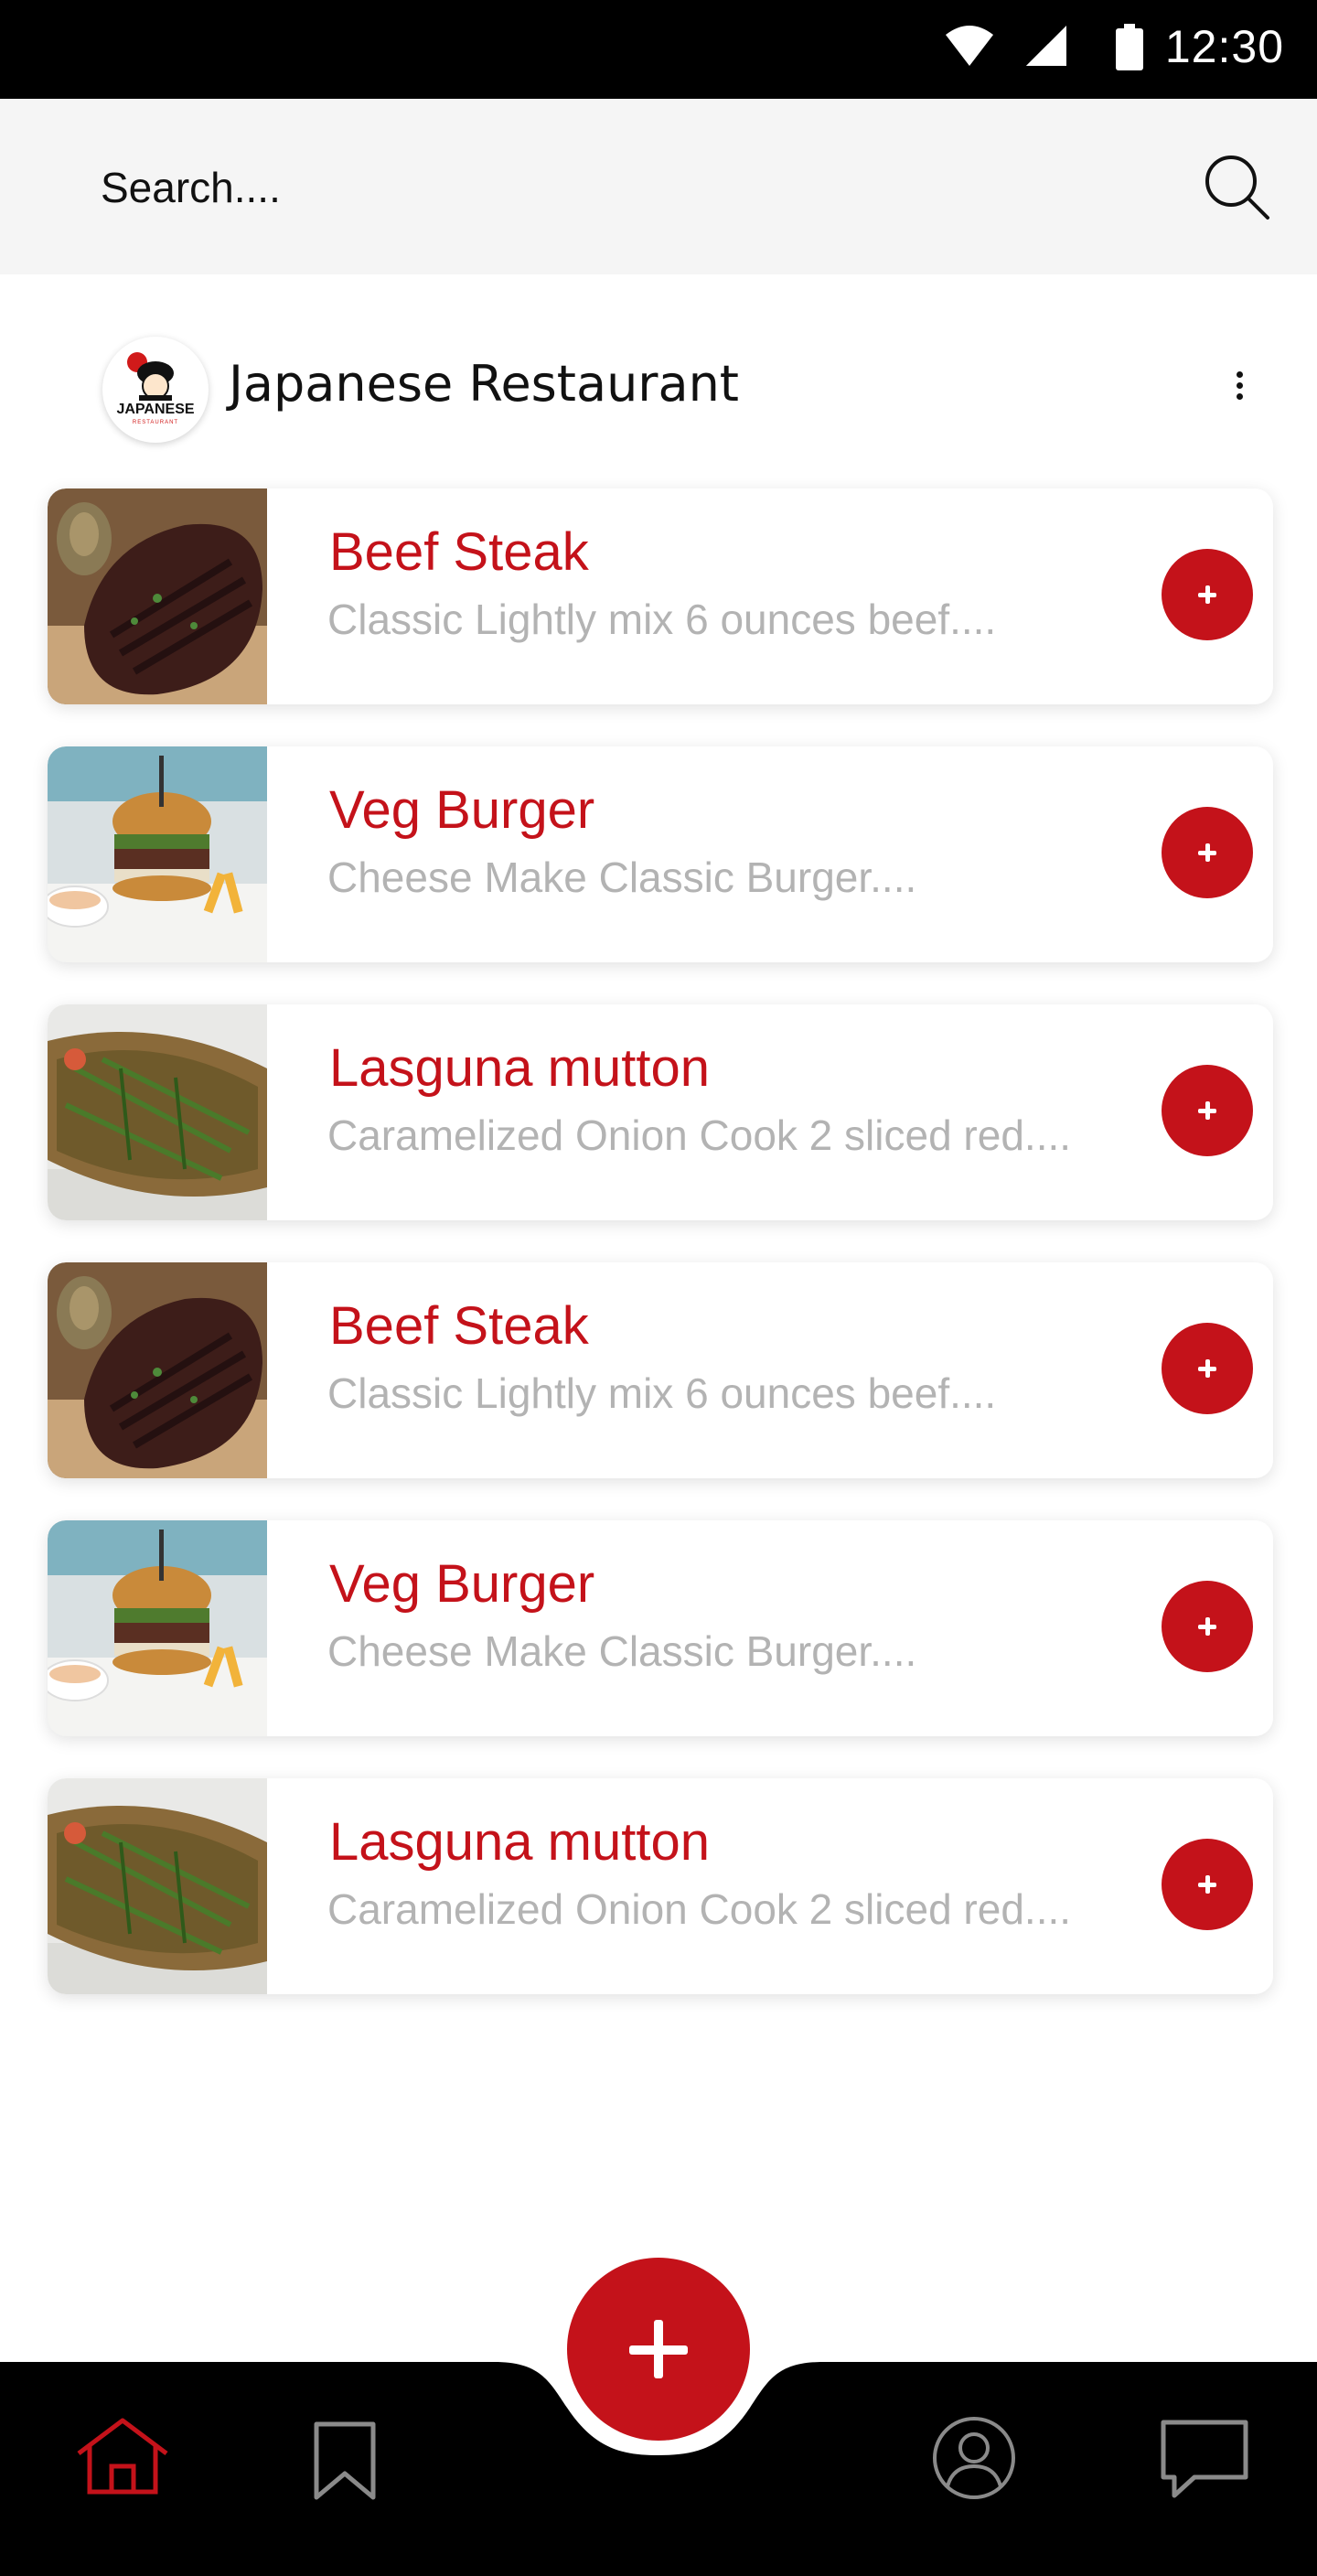  I want to click on restaurant-logo-image: JAPANESE RESTAURANT, so click(155, 388).